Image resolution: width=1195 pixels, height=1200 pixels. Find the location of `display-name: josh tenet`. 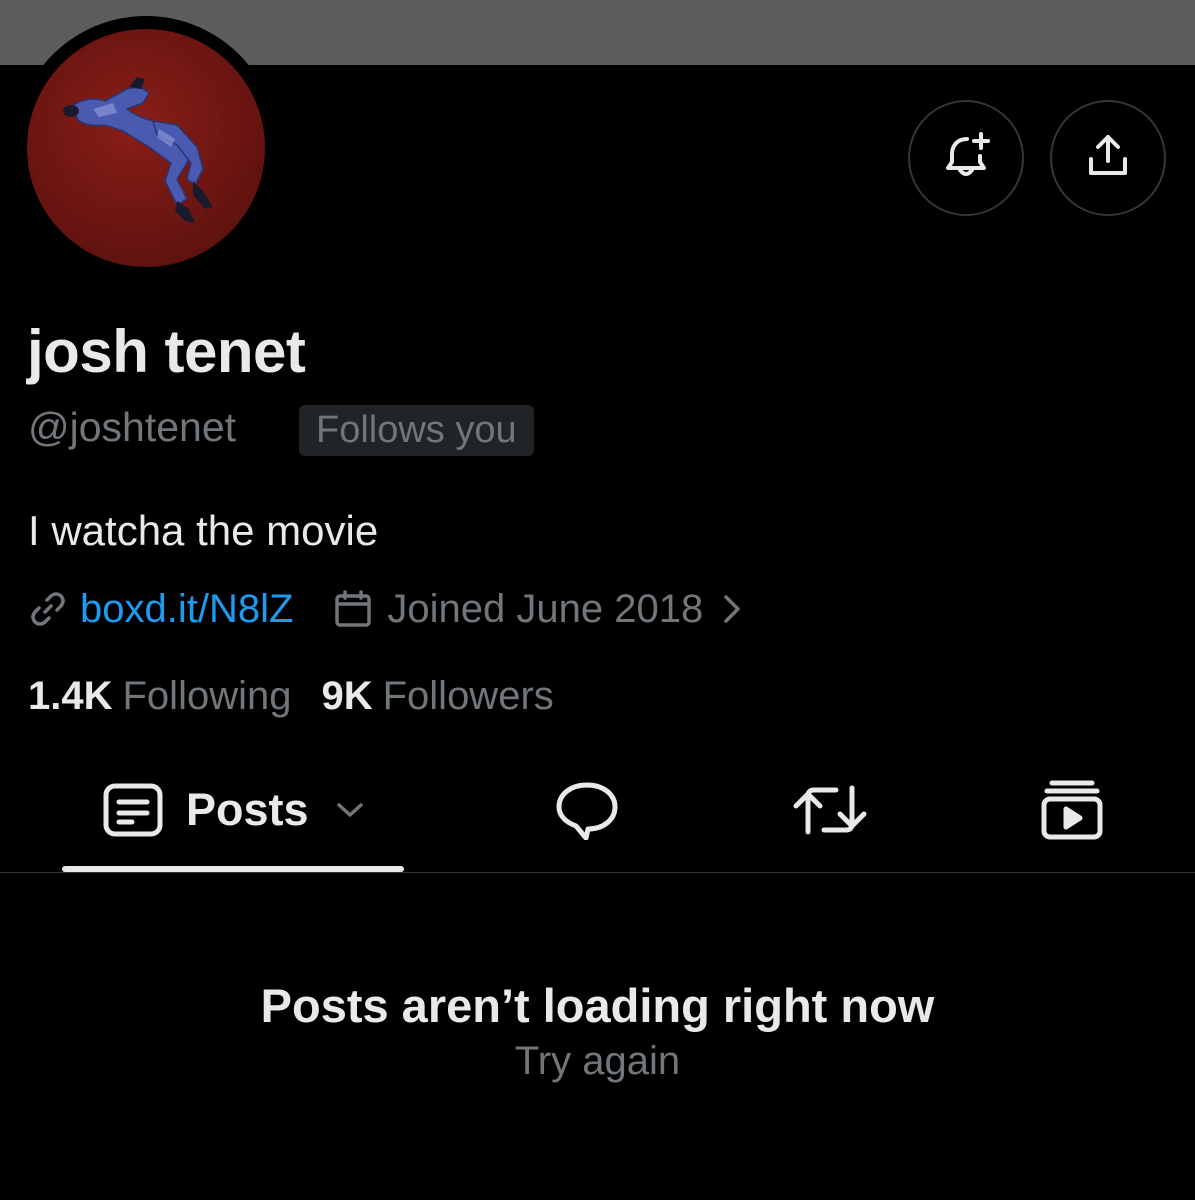

display-name: josh tenet is located at coordinates (166, 351).